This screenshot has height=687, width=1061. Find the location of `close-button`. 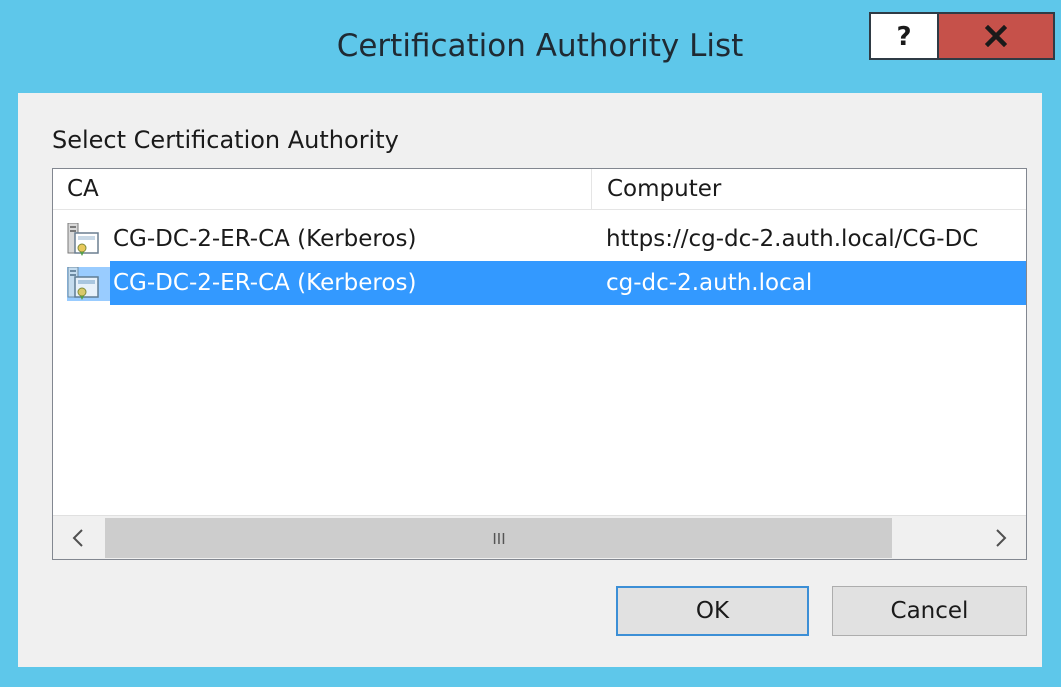

close-button is located at coordinates (997, 36).